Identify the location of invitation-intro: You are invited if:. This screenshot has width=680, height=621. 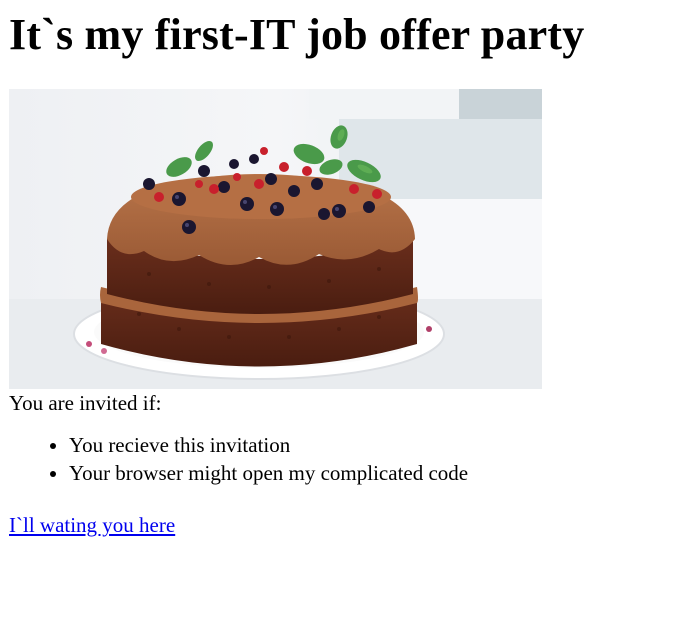
(85, 403).